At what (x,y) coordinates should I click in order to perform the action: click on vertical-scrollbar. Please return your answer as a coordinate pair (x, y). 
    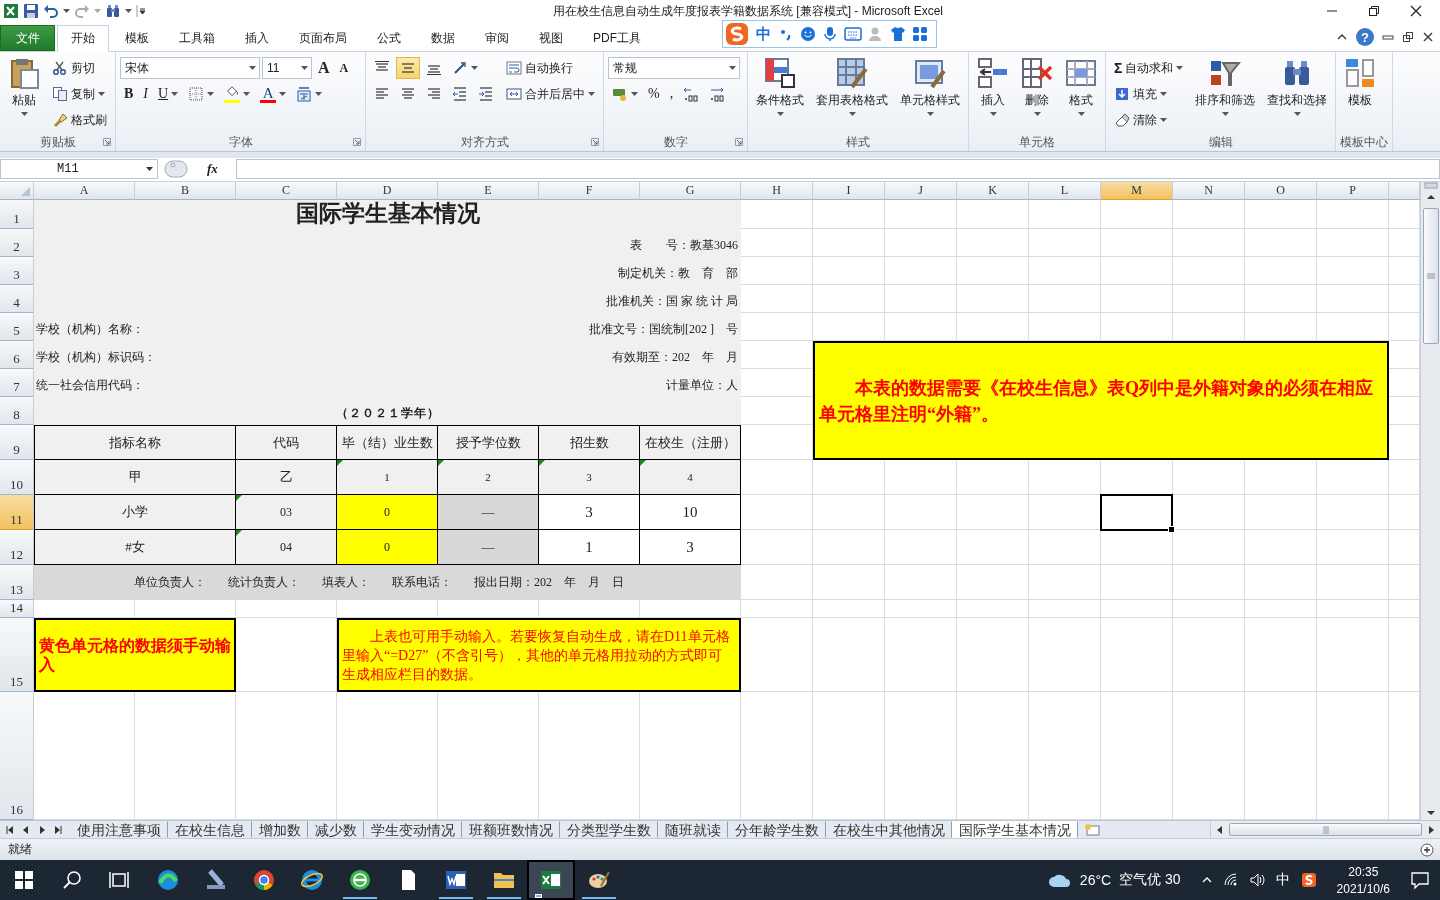
    Looking at the image, I should click on (1430, 501).